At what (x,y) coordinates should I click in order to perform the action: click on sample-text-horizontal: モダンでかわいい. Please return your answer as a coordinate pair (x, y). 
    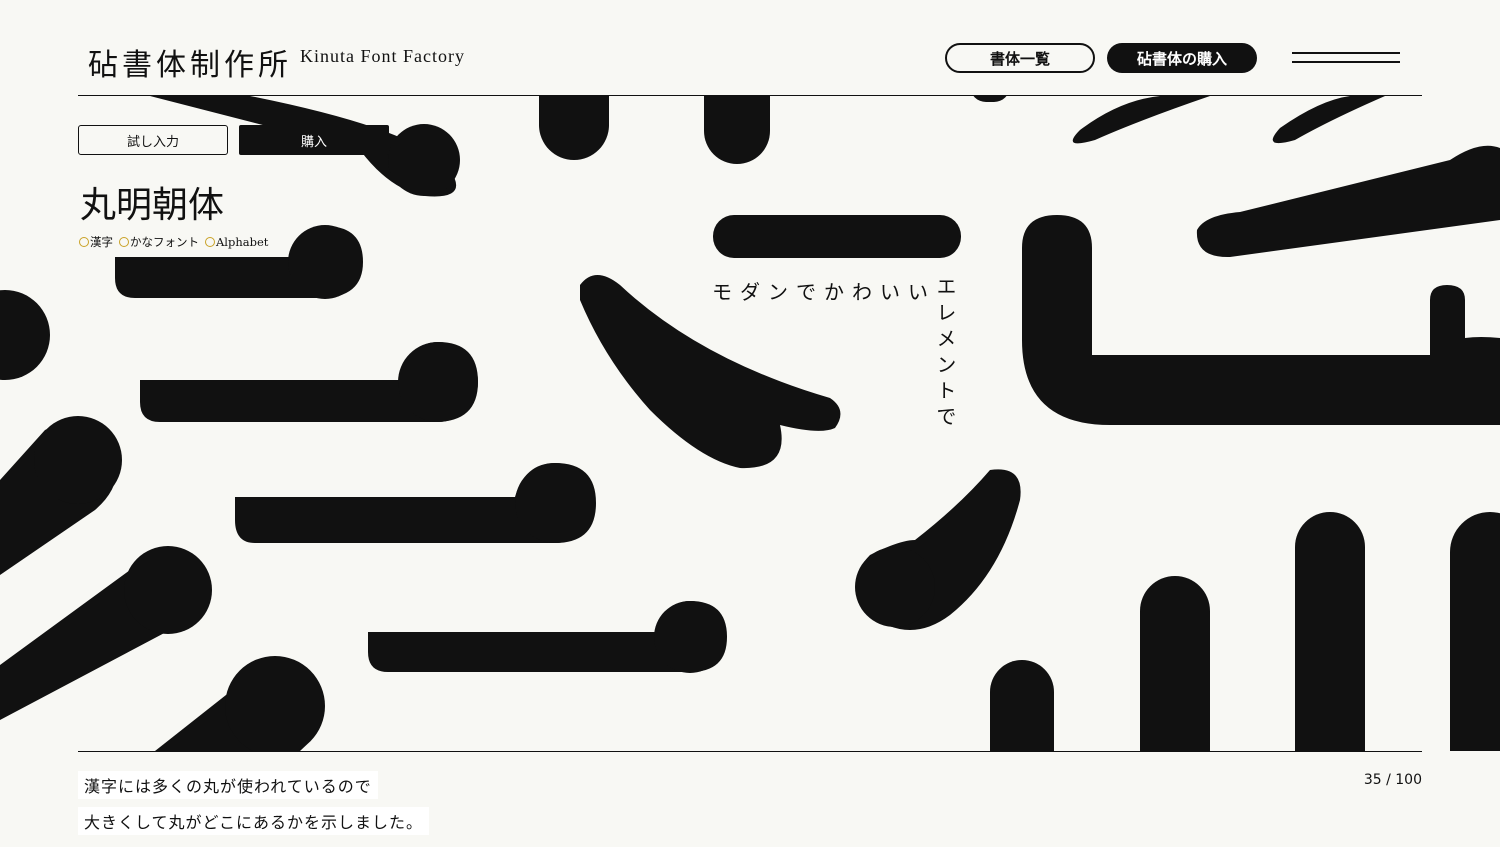
    Looking at the image, I should click on (824, 292).